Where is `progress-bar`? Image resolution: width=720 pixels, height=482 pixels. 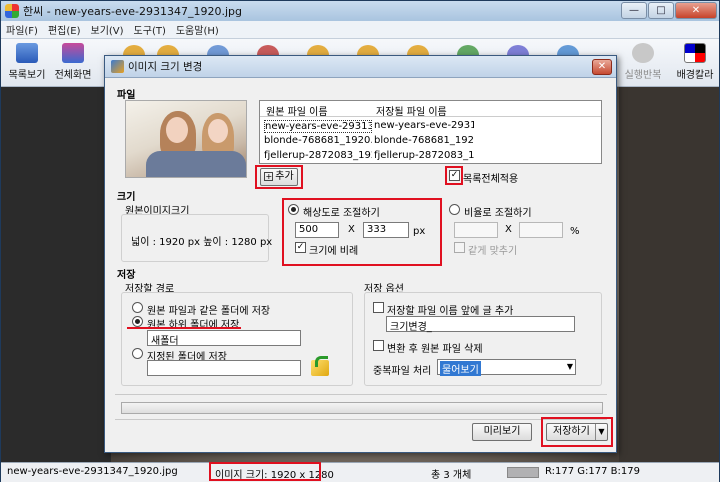
progress-bar is located at coordinates (362, 408).